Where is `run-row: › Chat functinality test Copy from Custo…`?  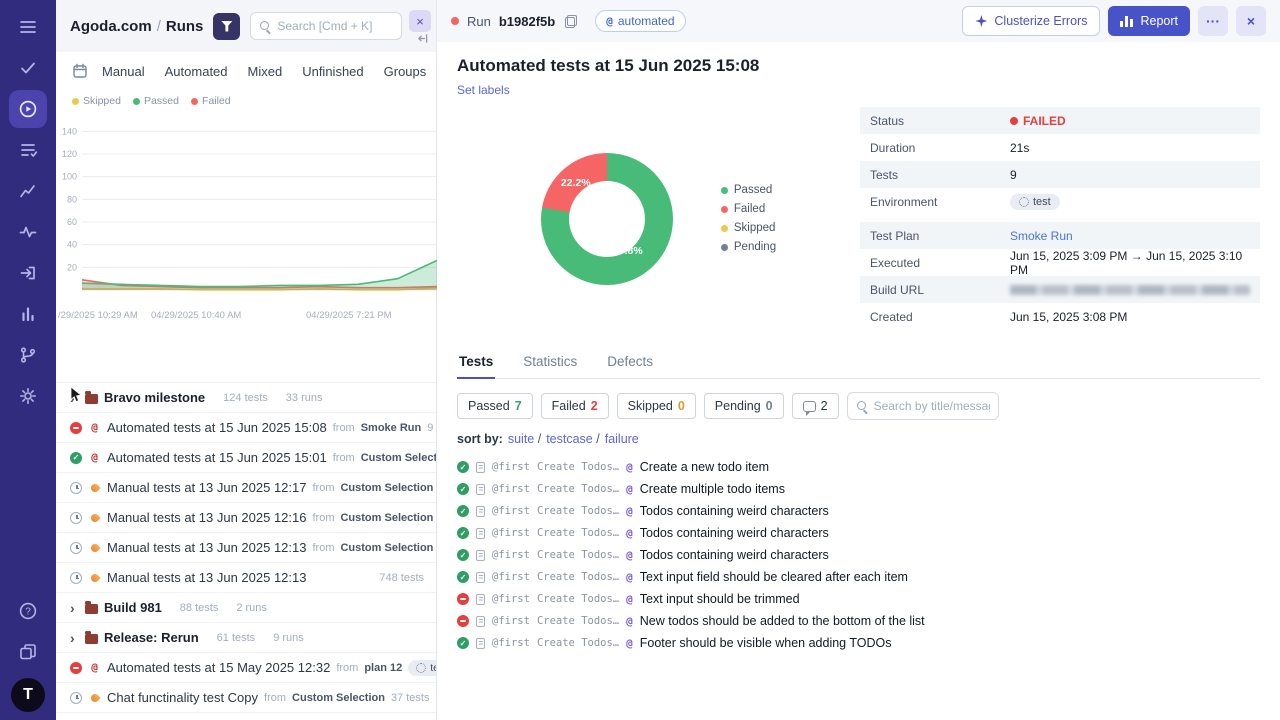 run-row: › Chat functinality test Copy from Custo… is located at coordinates (246, 698).